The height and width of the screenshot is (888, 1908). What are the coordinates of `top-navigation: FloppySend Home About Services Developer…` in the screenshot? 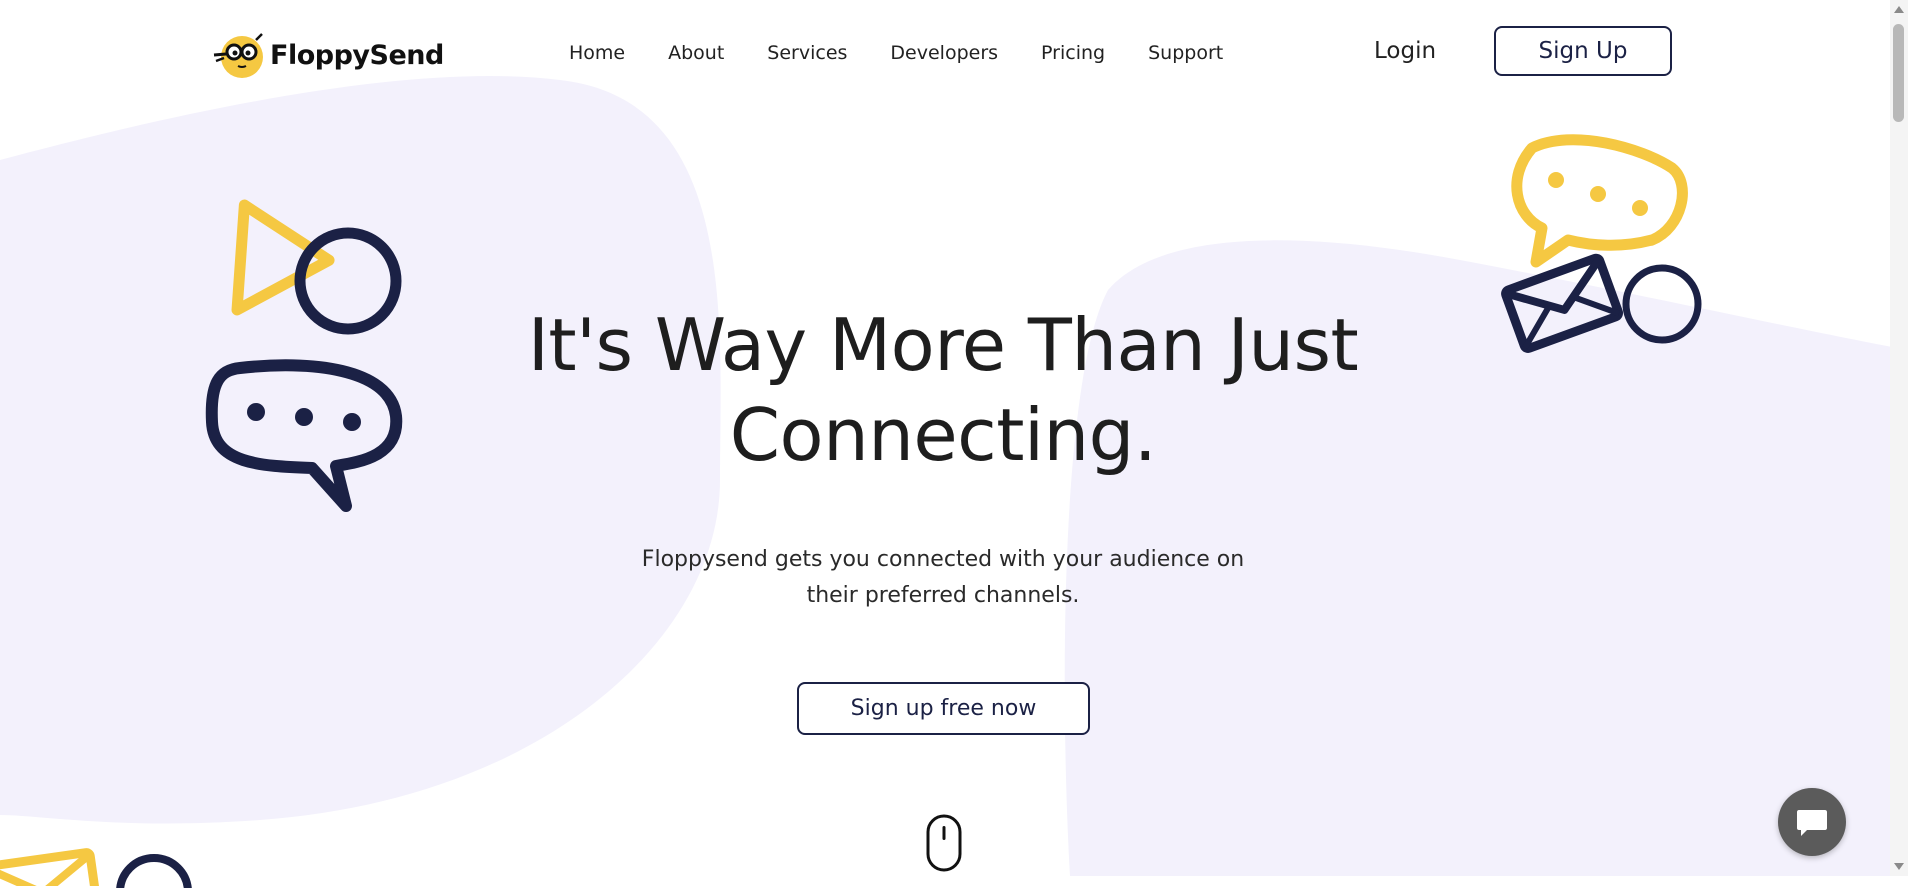 It's located at (945, 53).